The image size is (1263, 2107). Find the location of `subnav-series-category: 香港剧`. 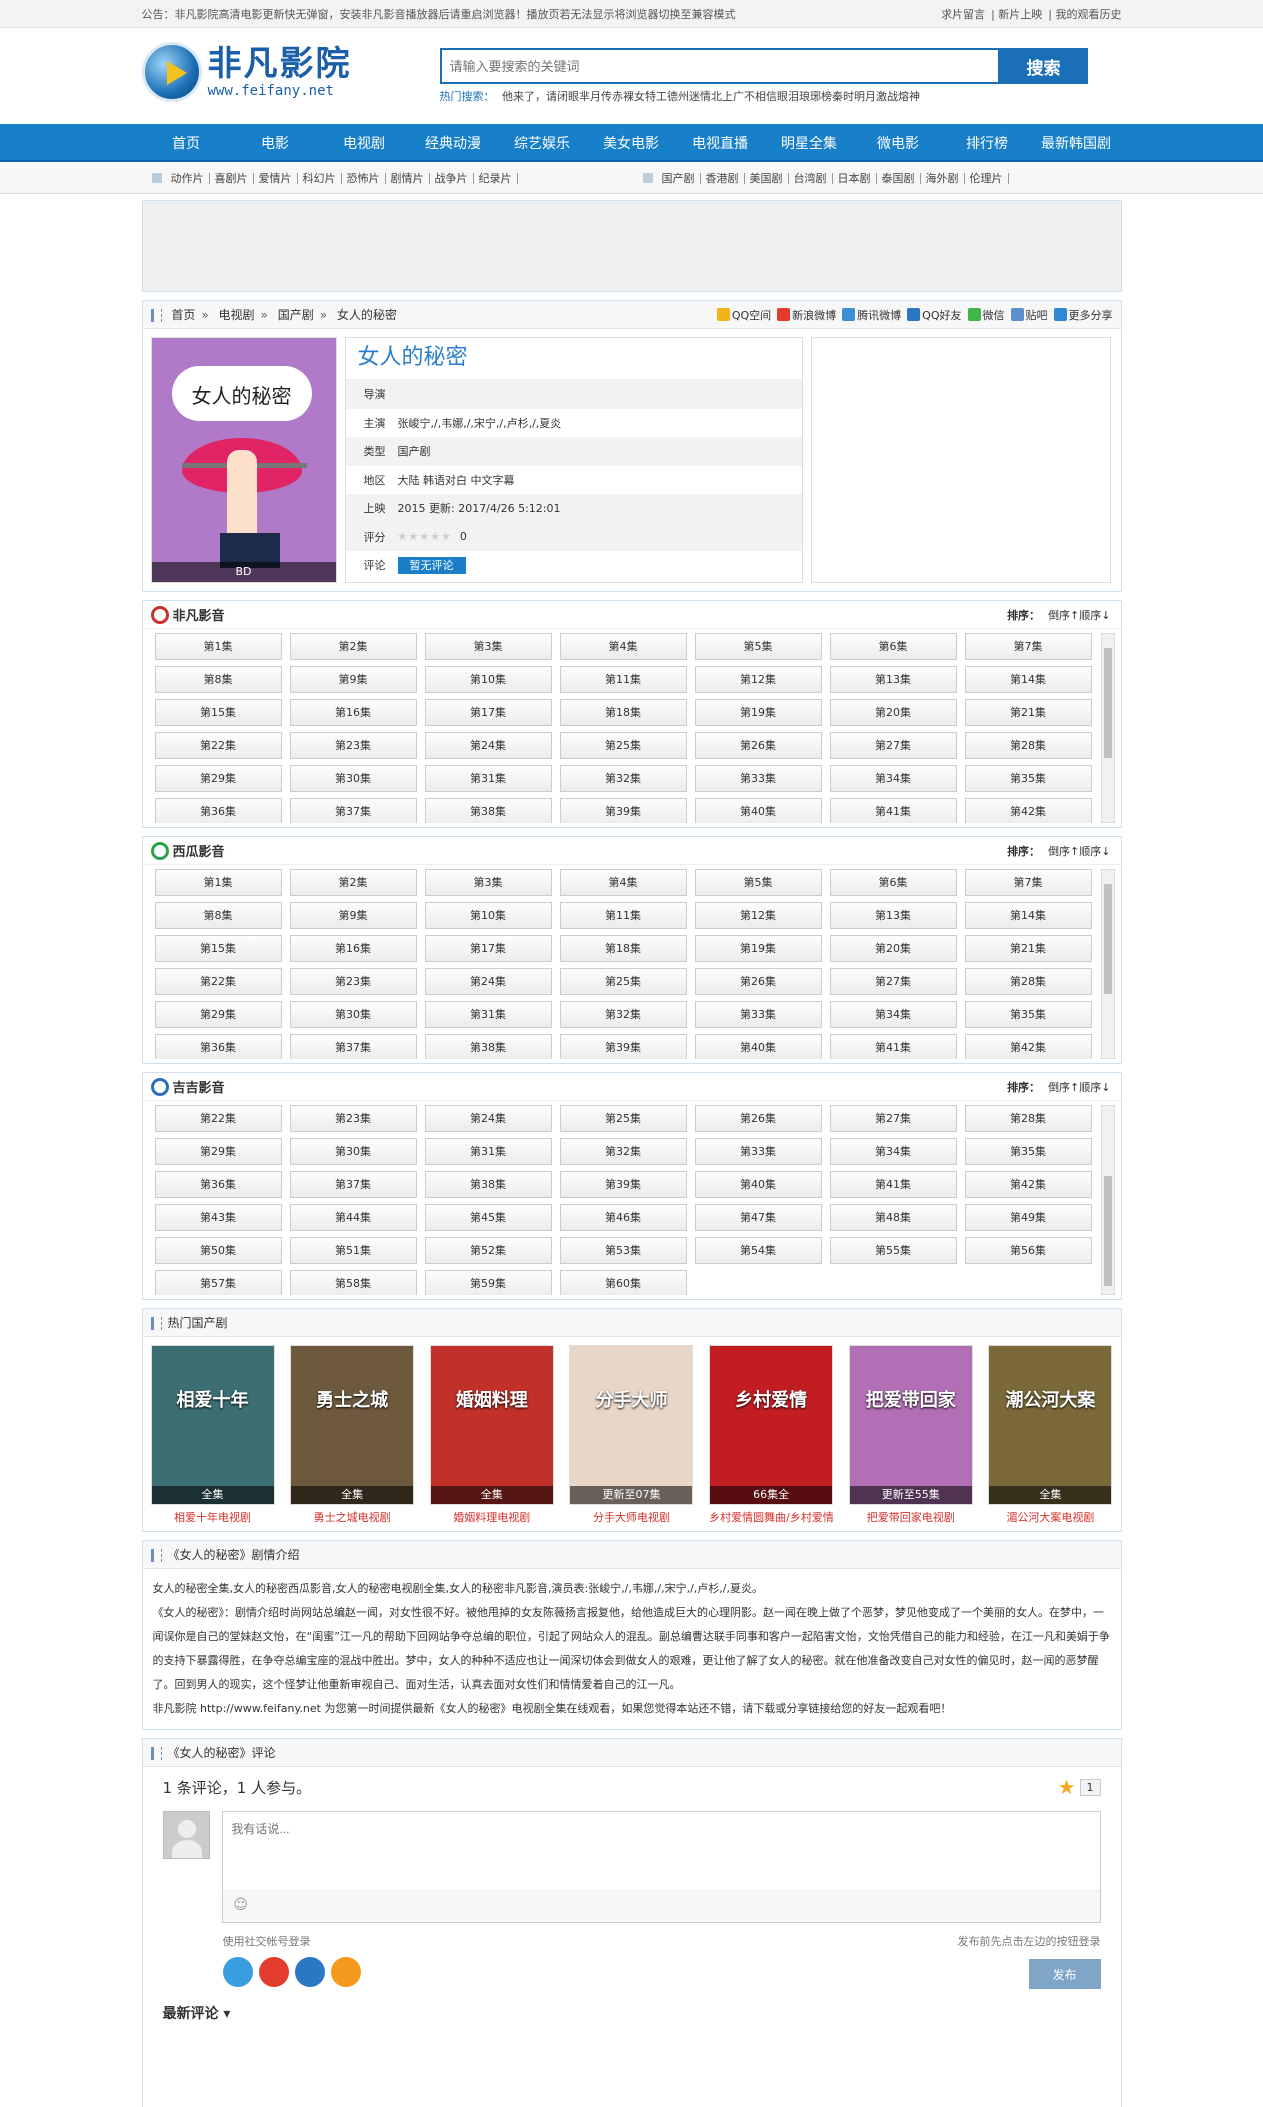

subnav-series-category: 香港剧 is located at coordinates (723, 178).